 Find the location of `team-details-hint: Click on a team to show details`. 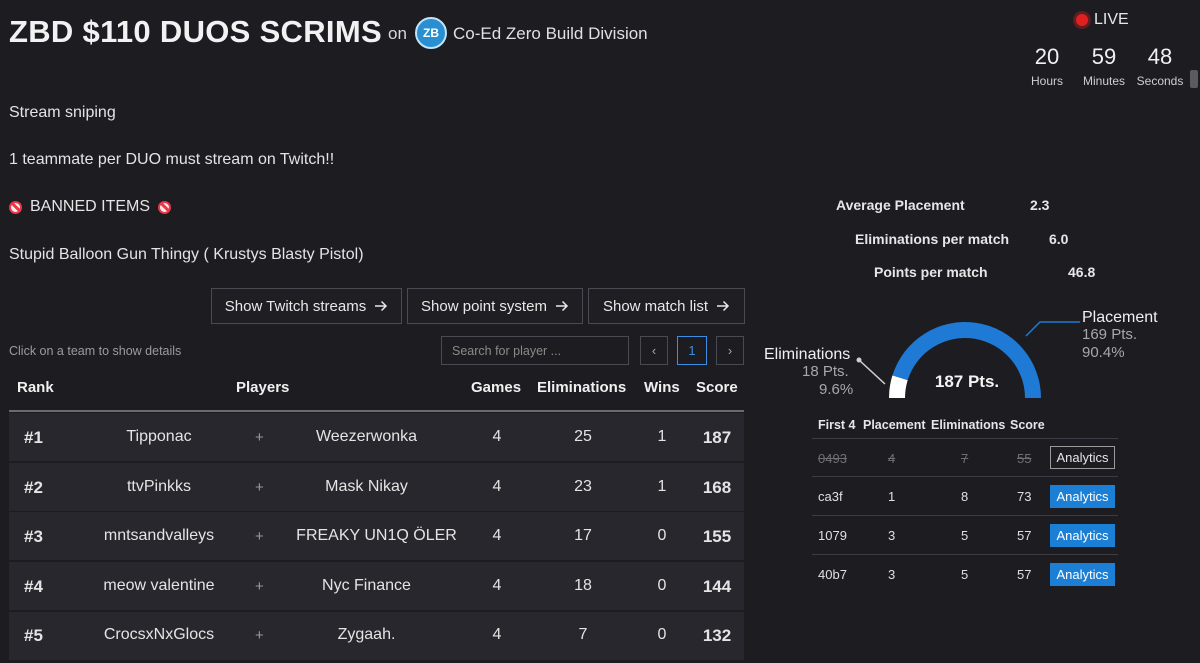

team-details-hint: Click on a team to show details is located at coordinates (95, 351).